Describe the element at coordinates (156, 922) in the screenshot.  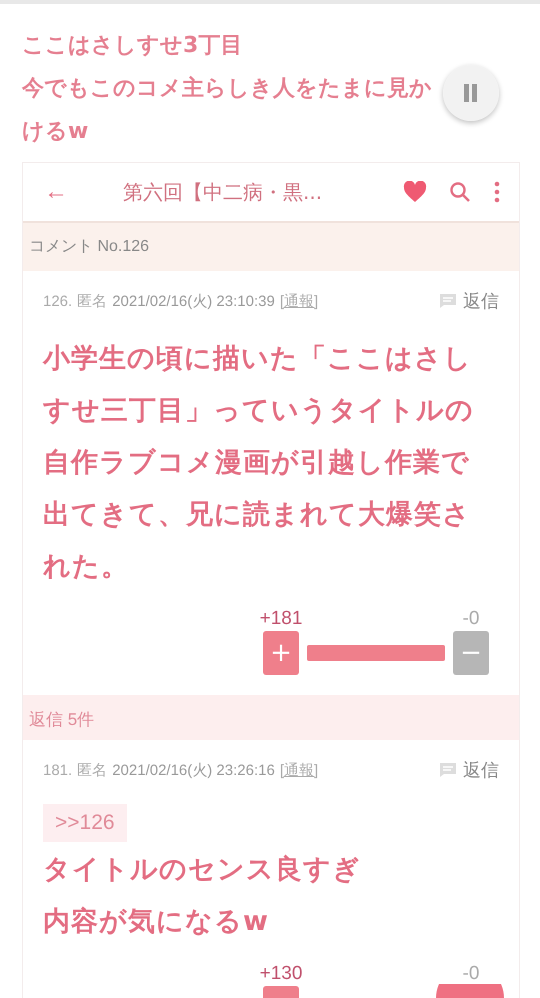
I see `comment-text: 内容が気になるw` at that location.